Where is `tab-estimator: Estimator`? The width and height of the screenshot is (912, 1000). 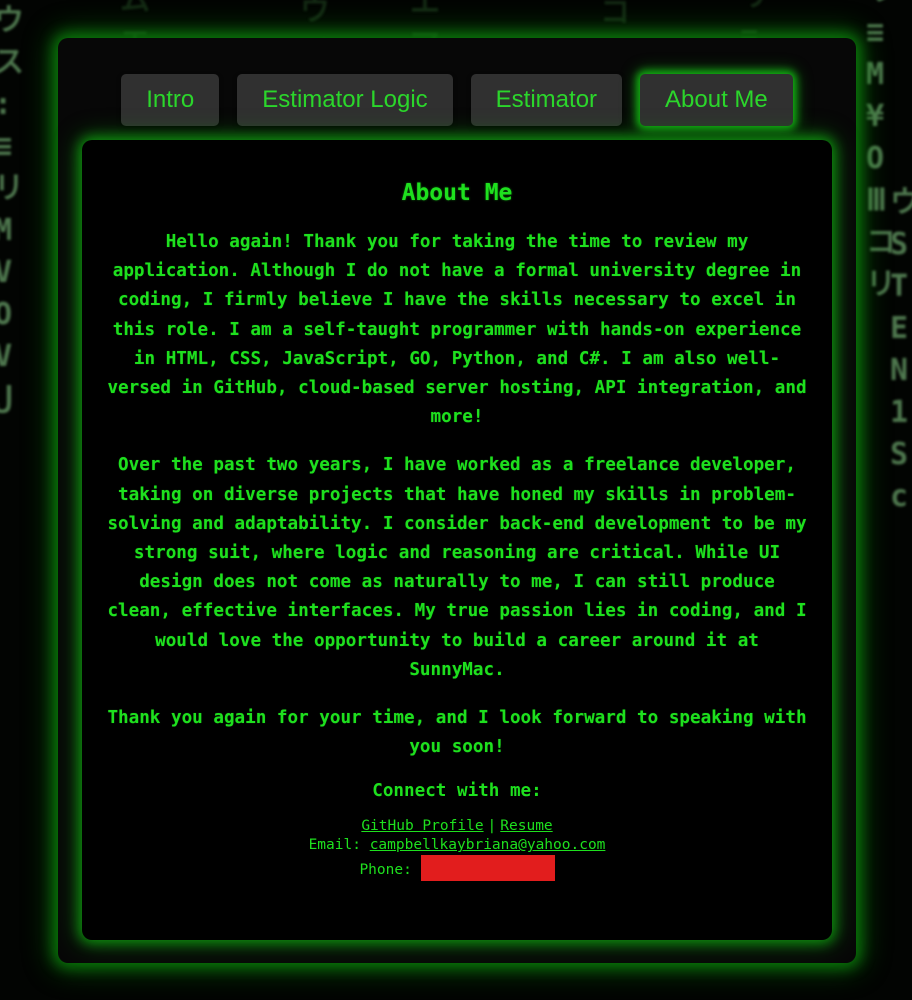 tab-estimator: Estimator is located at coordinates (546, 100).